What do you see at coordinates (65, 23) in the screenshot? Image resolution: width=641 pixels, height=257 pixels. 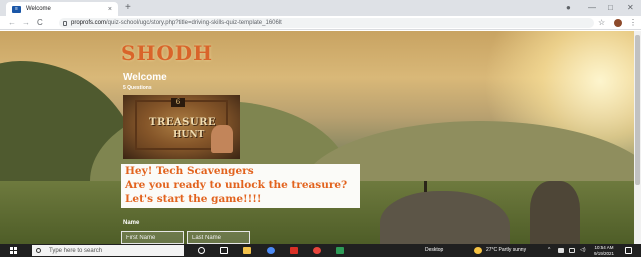 I see `lock-icon` at bounding box center [65, 23].